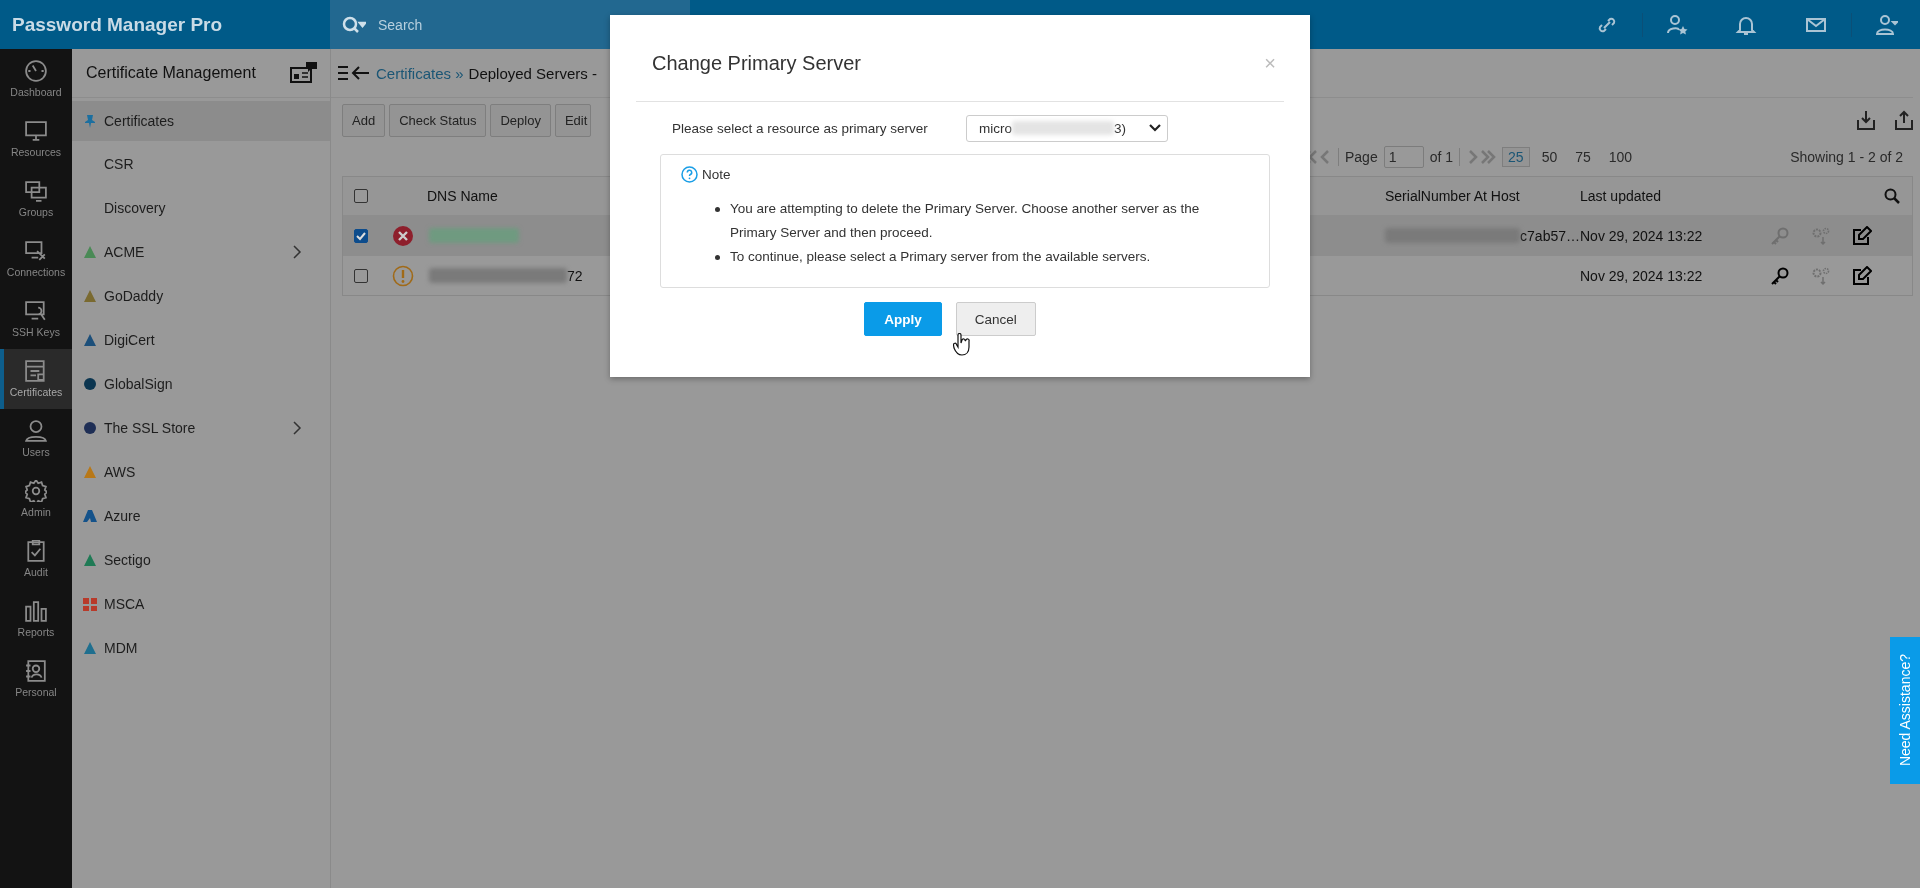 The height and width of the screenshot is (888, 1920). I want to click on record-count: Showing 1 - 2 of 2, so click(1846, 157).